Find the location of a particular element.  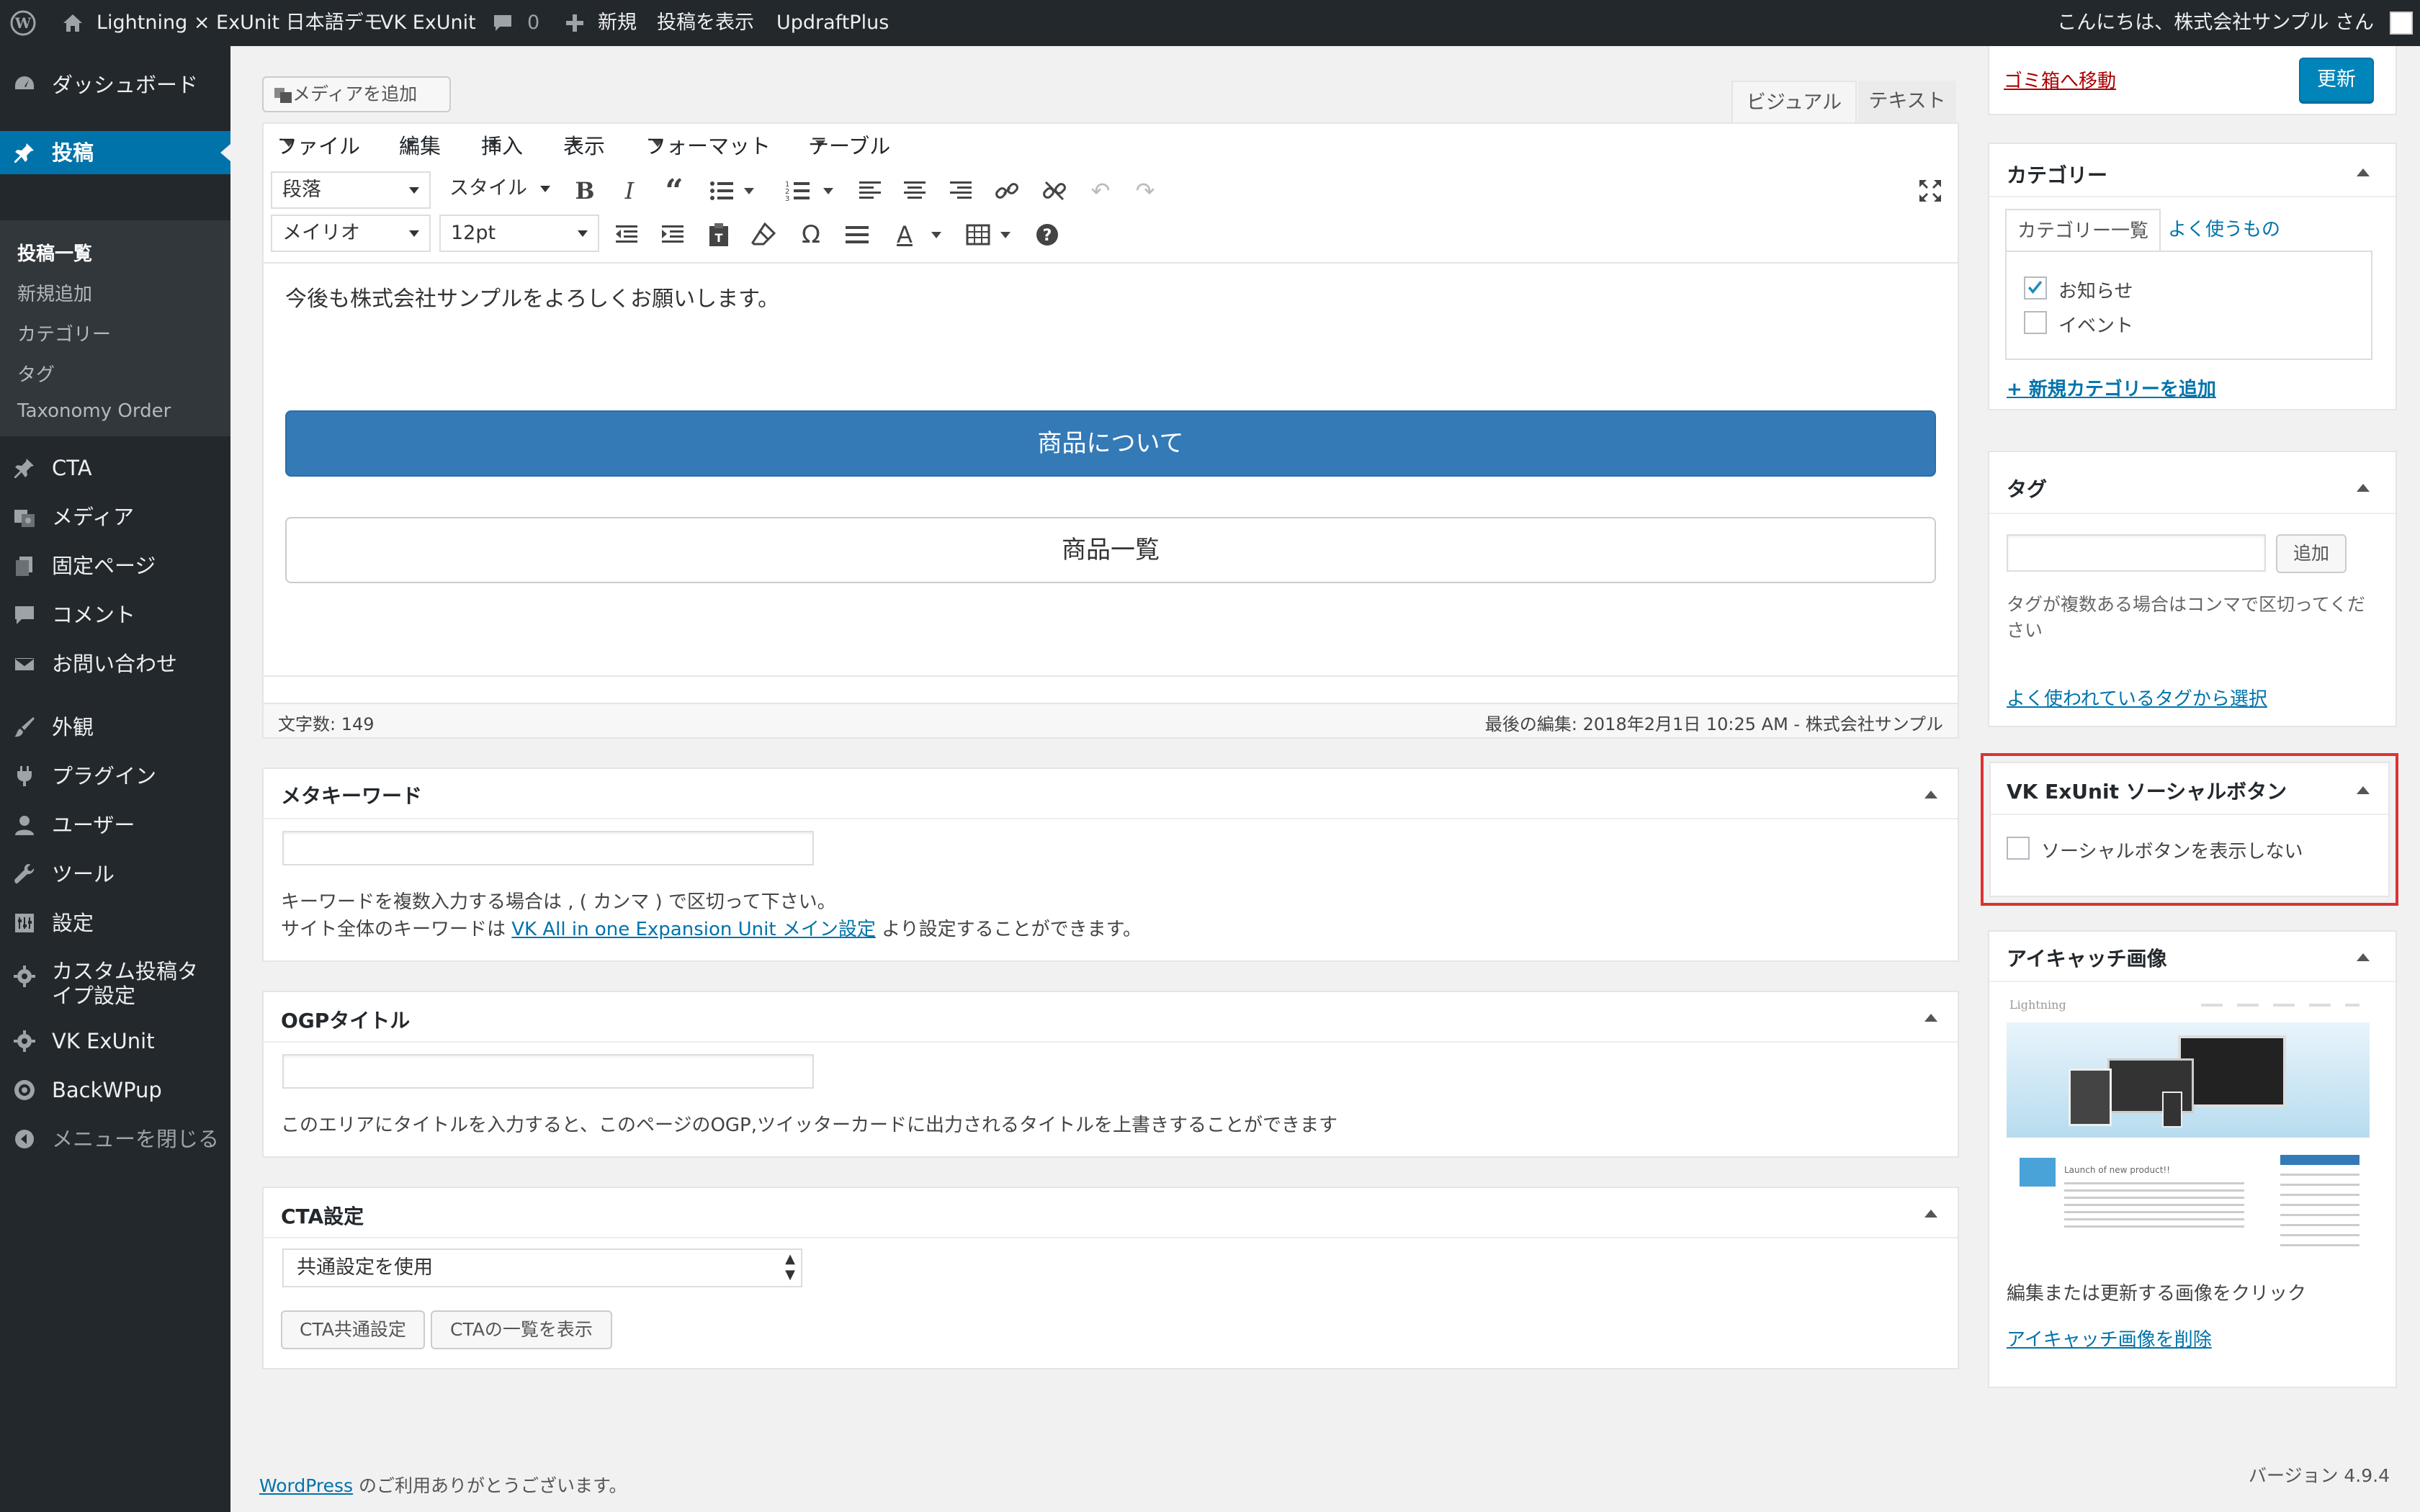

editor-content-text: 今後も株式会社サンプルをよろしくお願いします。 is located at coordinates (532, 296).